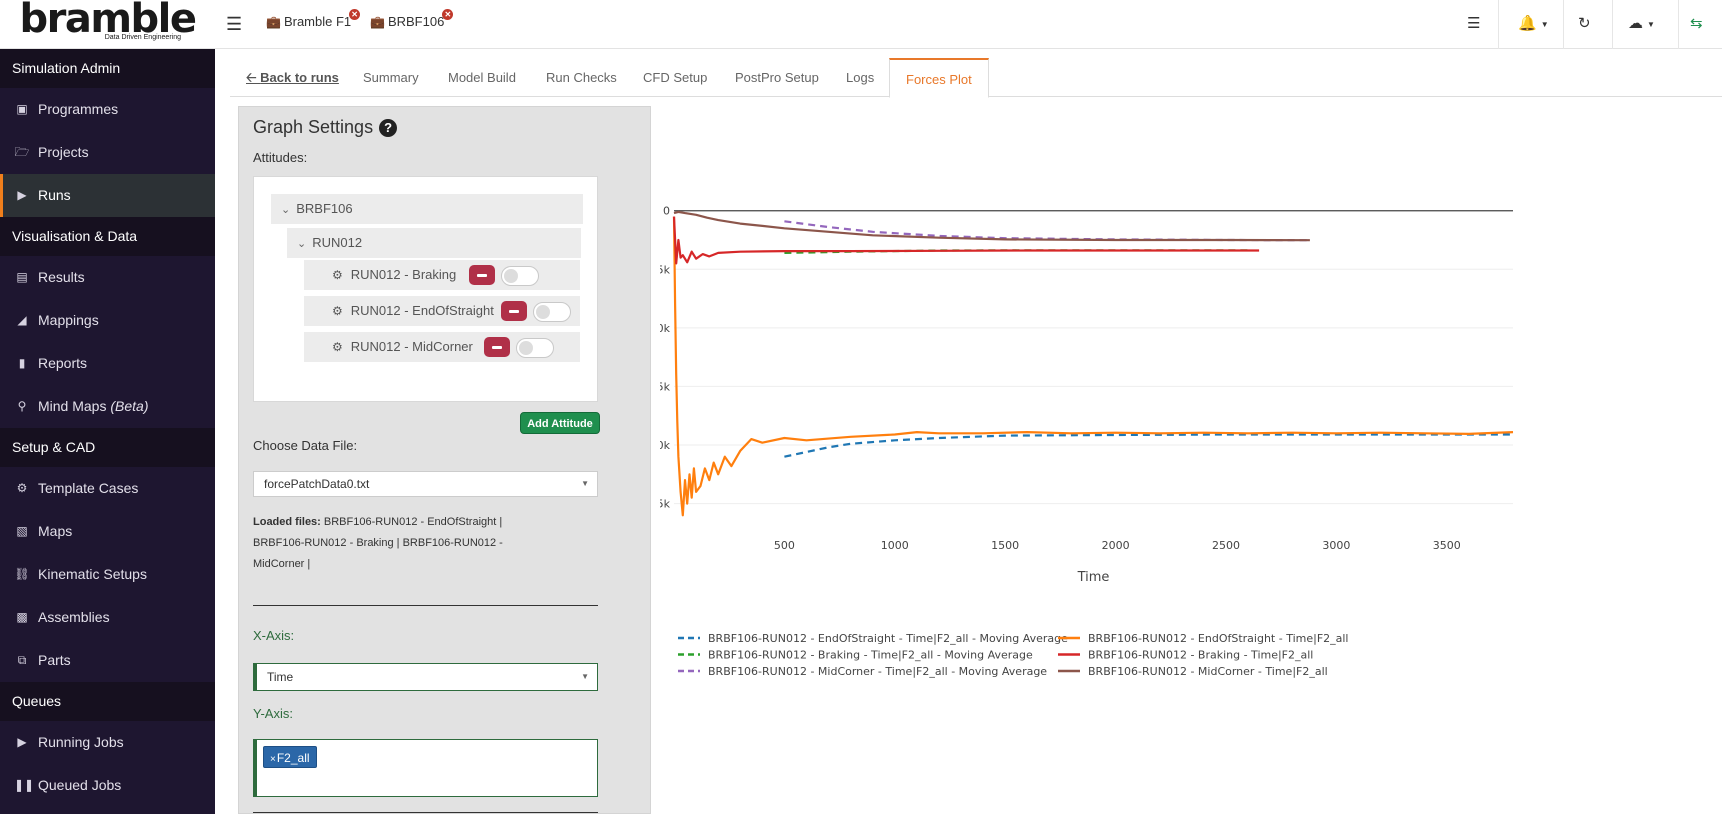 The width and height of the screenshot is (1722, 814). I want to click on doc-tab-bramble-f1: 💼 Bramble F1 ✕, so click(313, 19).